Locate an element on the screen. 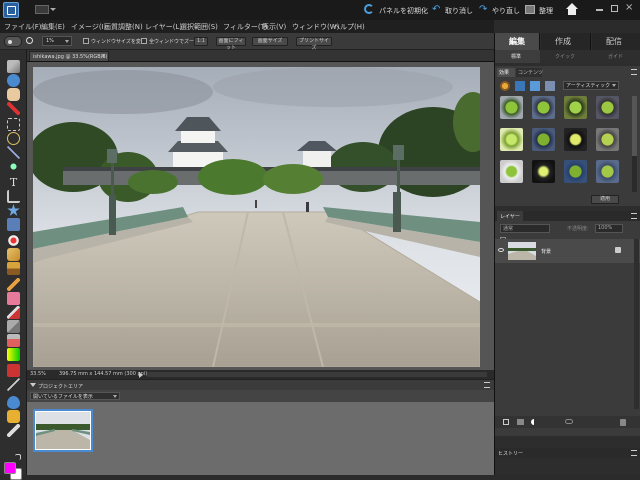  filters-category-icon is located at coordinates (505, 86).